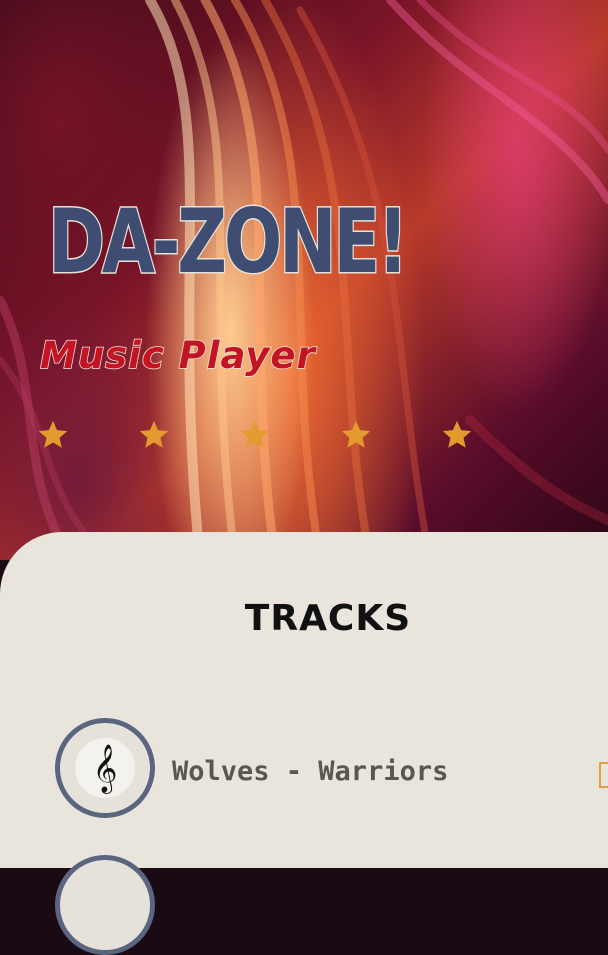  What do you see at coordinates (310, 771) in the screenshot?
I see `track-title: Wolves - Warriors` at bounding box center [310, 771].